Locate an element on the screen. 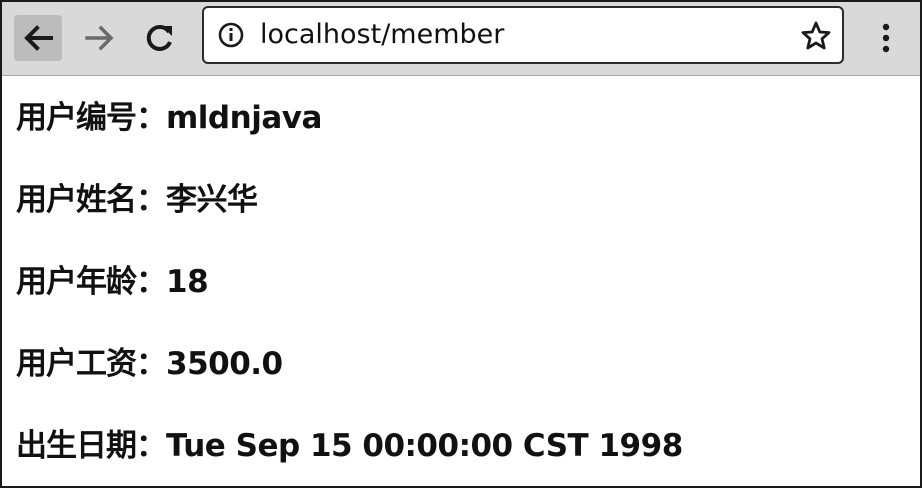 This screenshot has height=488, width=922. field-label: 用户工资： is located at coordinates (91, 364).